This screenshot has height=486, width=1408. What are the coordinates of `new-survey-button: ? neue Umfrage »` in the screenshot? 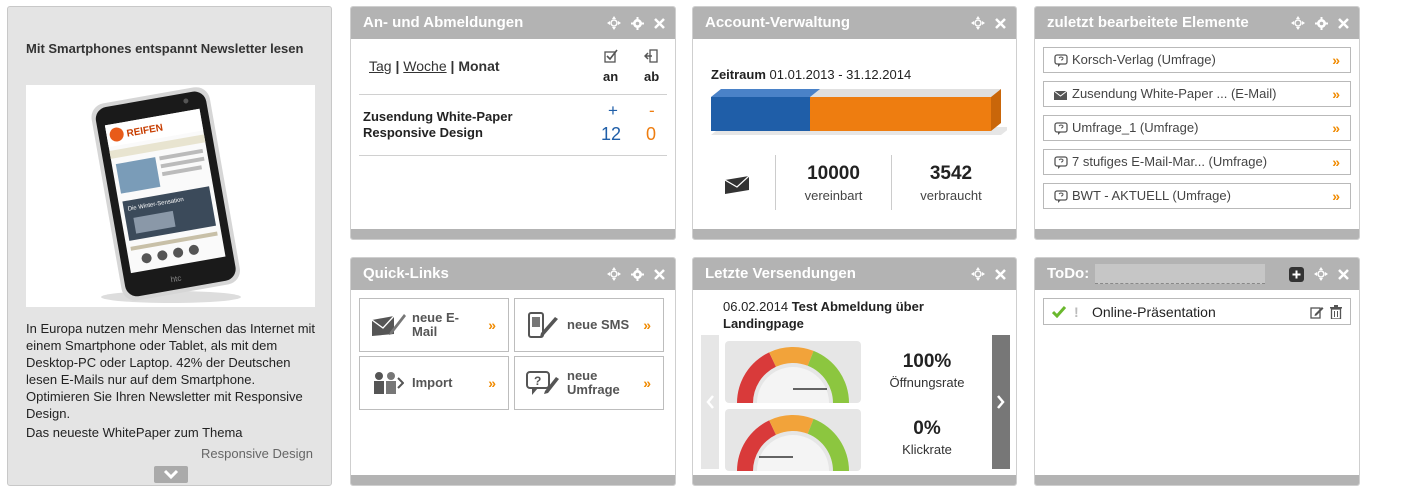 It's located at (589, 383).